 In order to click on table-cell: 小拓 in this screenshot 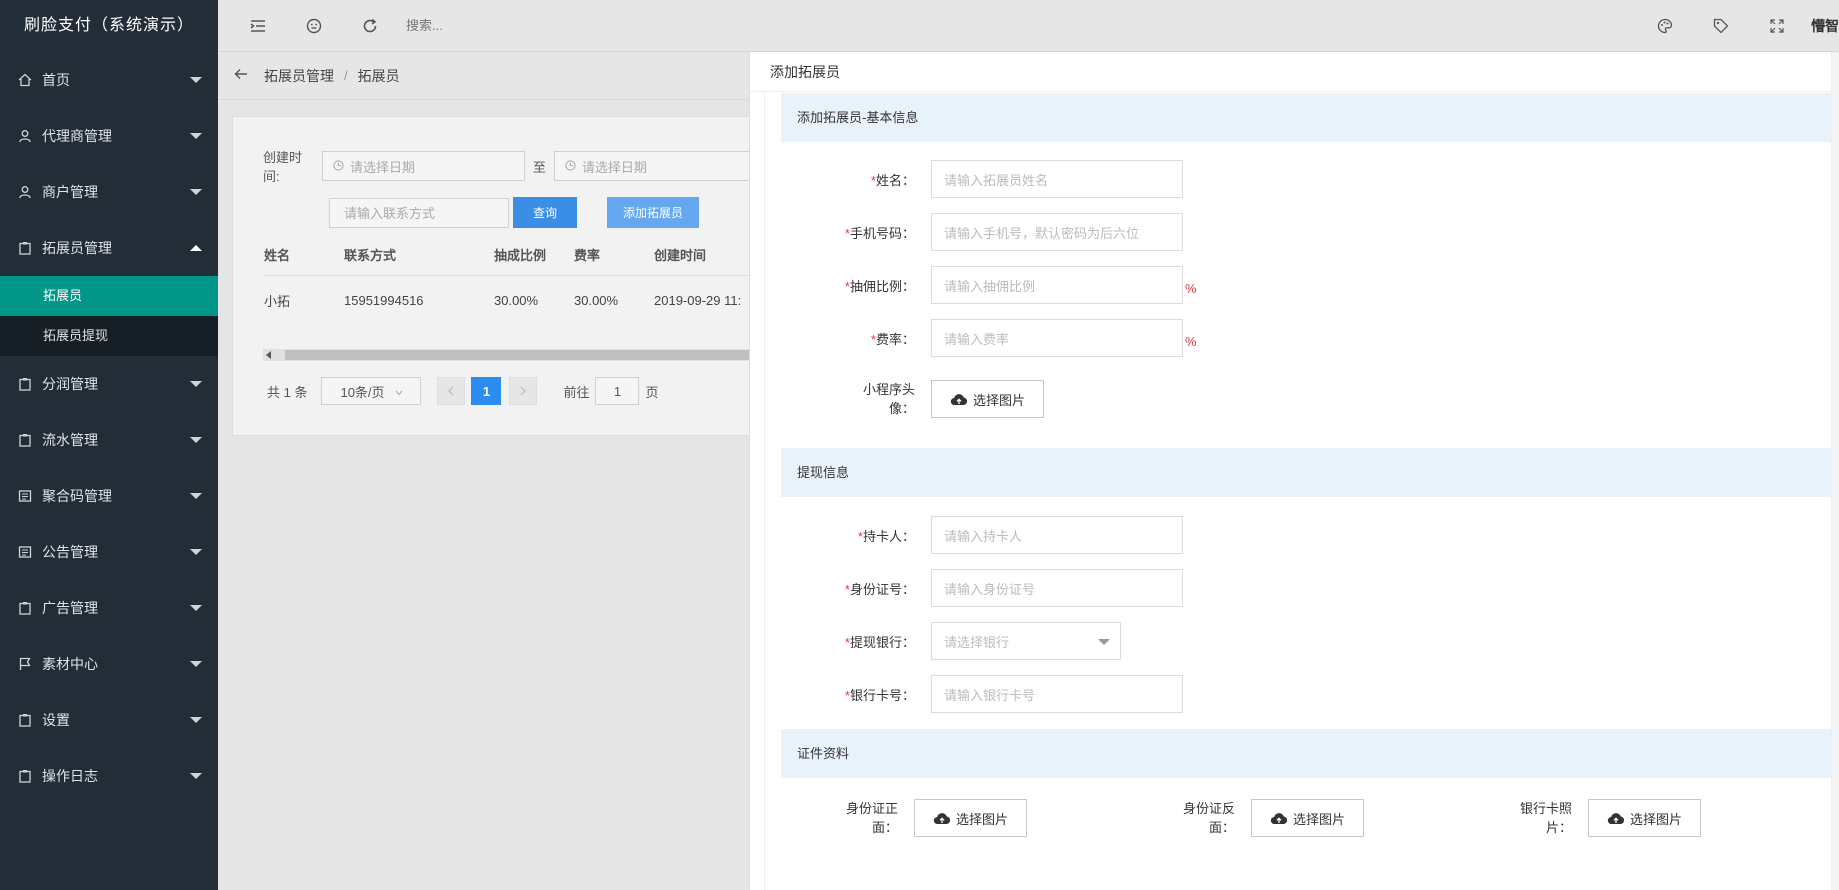, I will do `click(304, 299)`.